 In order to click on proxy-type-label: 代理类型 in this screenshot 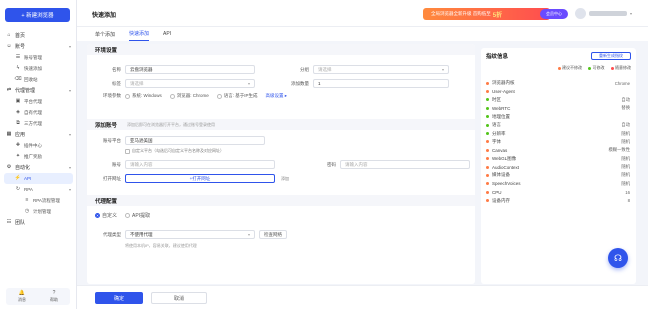, I will do `click(112, 234)`.